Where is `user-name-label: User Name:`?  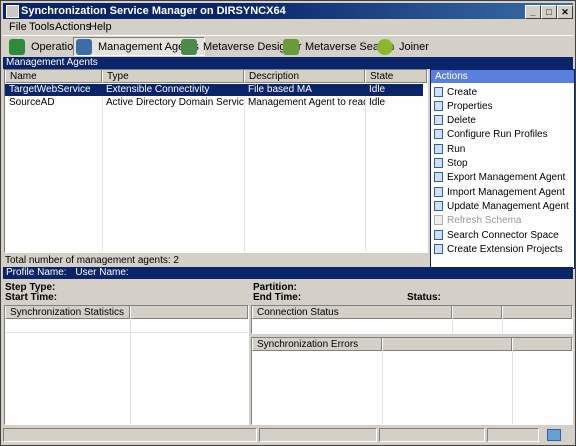
user-name-label: User Name: is located at coordinates (102, 272).